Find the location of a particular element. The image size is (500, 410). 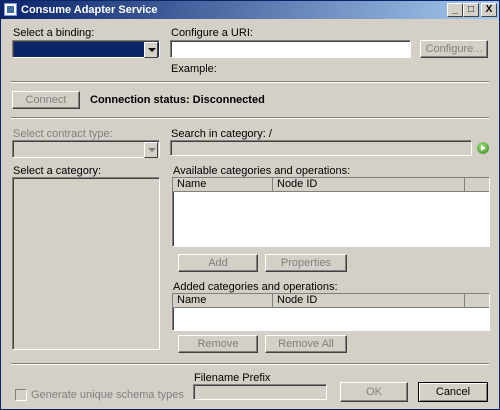

ok-button: OK is located at coordinates (374, 392).